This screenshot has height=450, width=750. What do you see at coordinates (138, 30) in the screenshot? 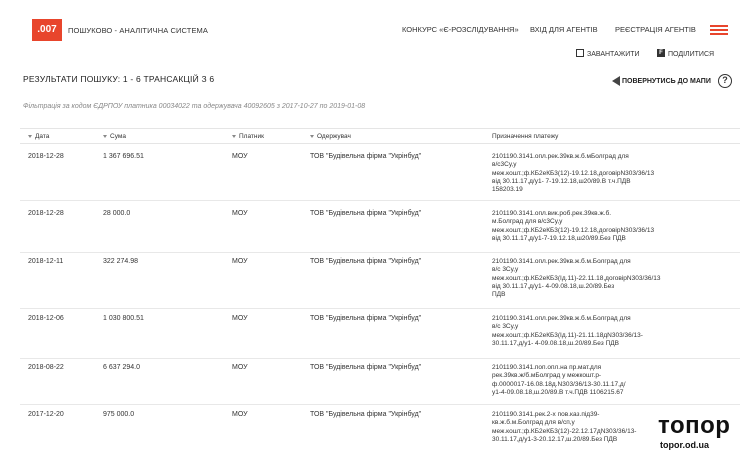
I see `brand-name: ПОШУКОВО - АНАЛІТИЧНА СИСТЕМА` at bounding box center [138, 30].